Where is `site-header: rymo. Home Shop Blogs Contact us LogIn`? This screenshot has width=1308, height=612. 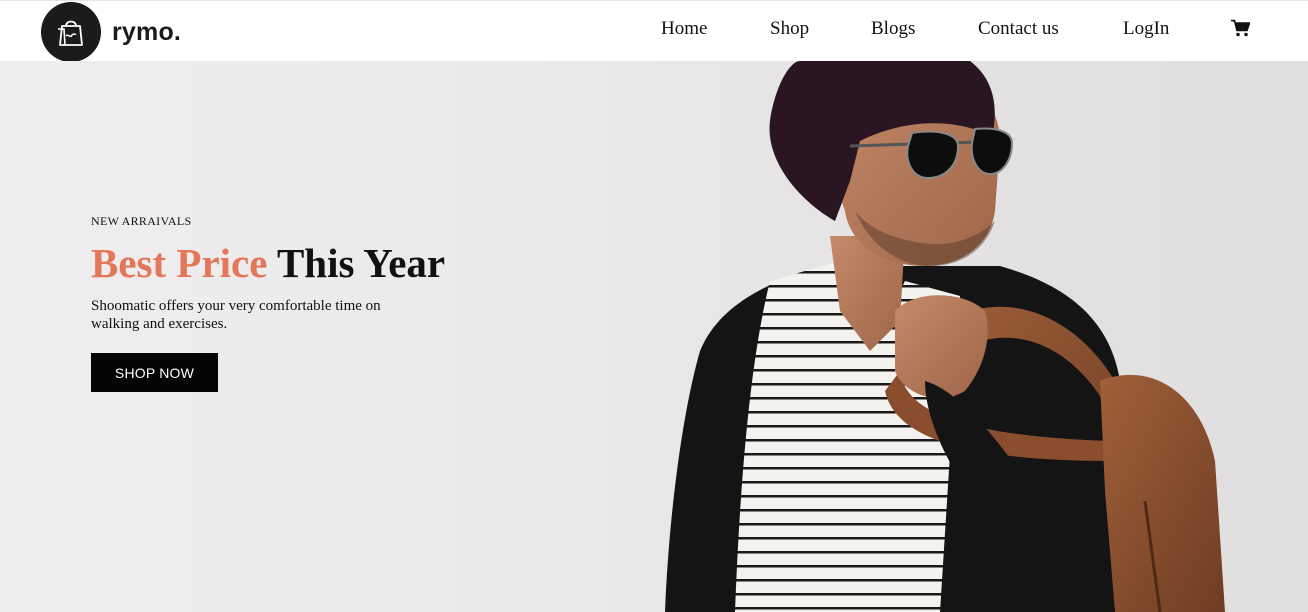 site-header: rymo. Home Shop Blogs Contact us LogIn is located at coordinates (654, 31).